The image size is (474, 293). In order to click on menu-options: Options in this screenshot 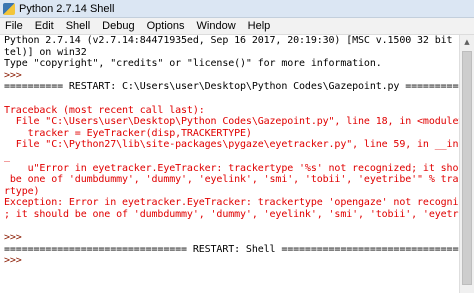, I will do `click(166, 26)`.